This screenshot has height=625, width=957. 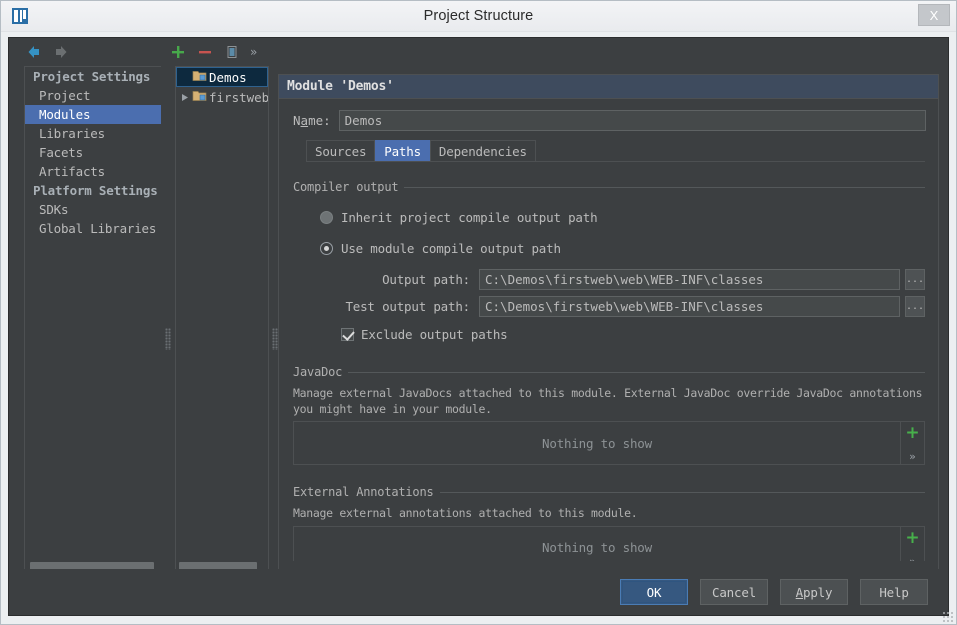 I want to click on sidebar-item-modules: Modules, so click(x=93, y=114).